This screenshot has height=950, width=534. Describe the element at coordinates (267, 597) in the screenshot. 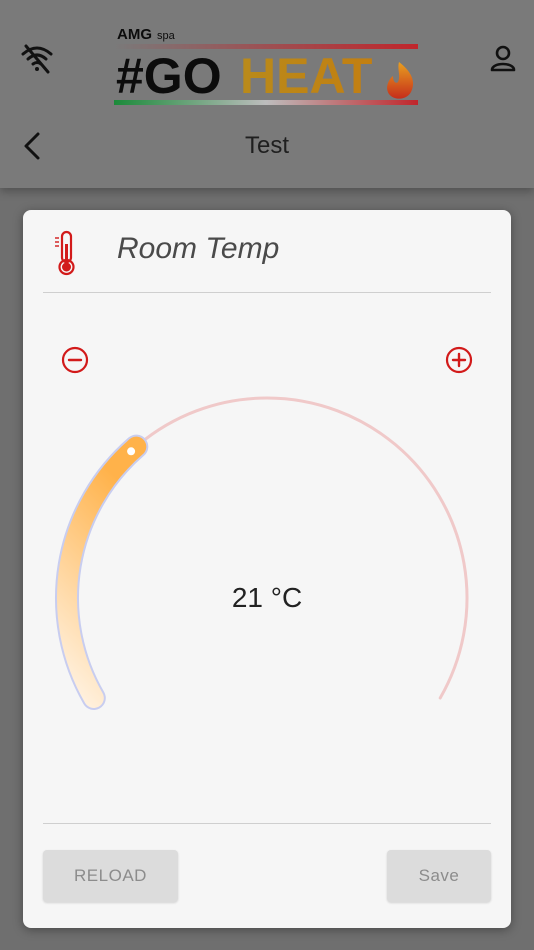

I see `temperature-readout: 21 °C` at that location.